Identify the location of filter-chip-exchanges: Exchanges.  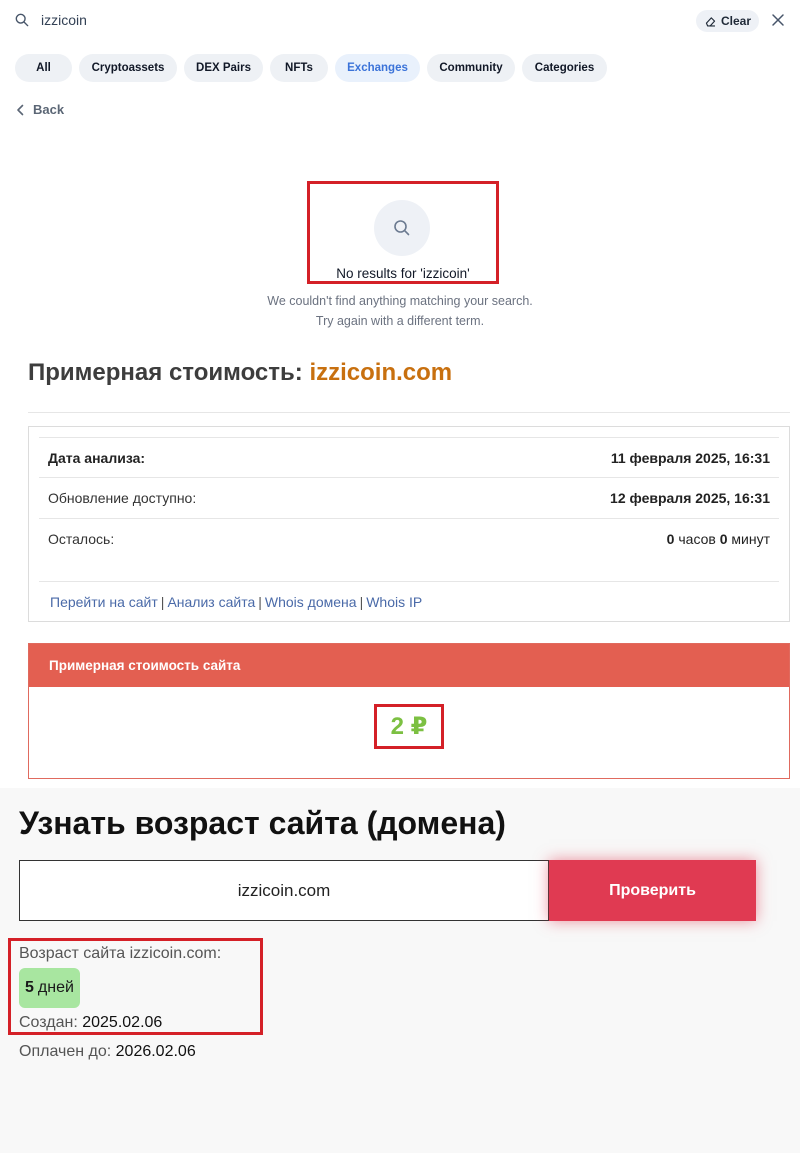
(377, 68).